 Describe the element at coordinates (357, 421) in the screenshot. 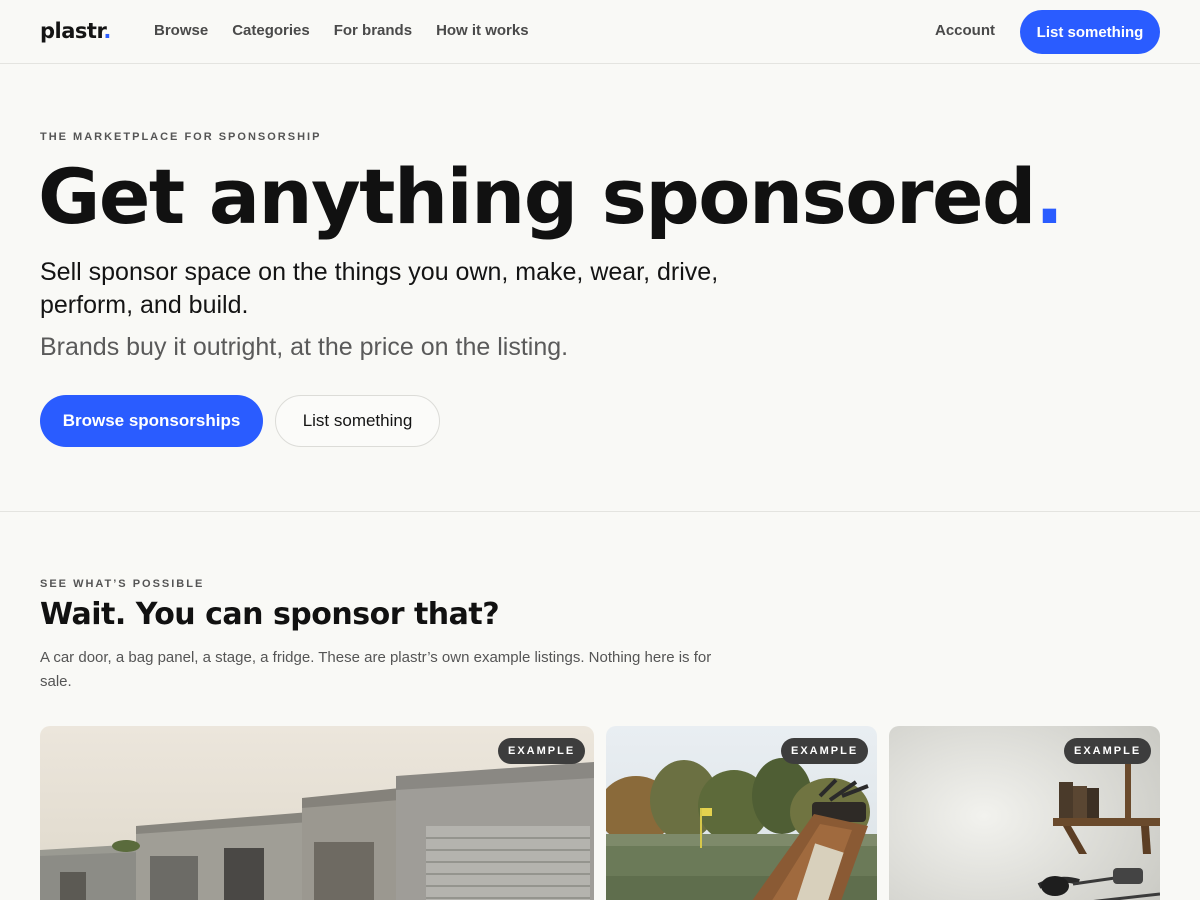

I see `list-something-button: List something` at that location.